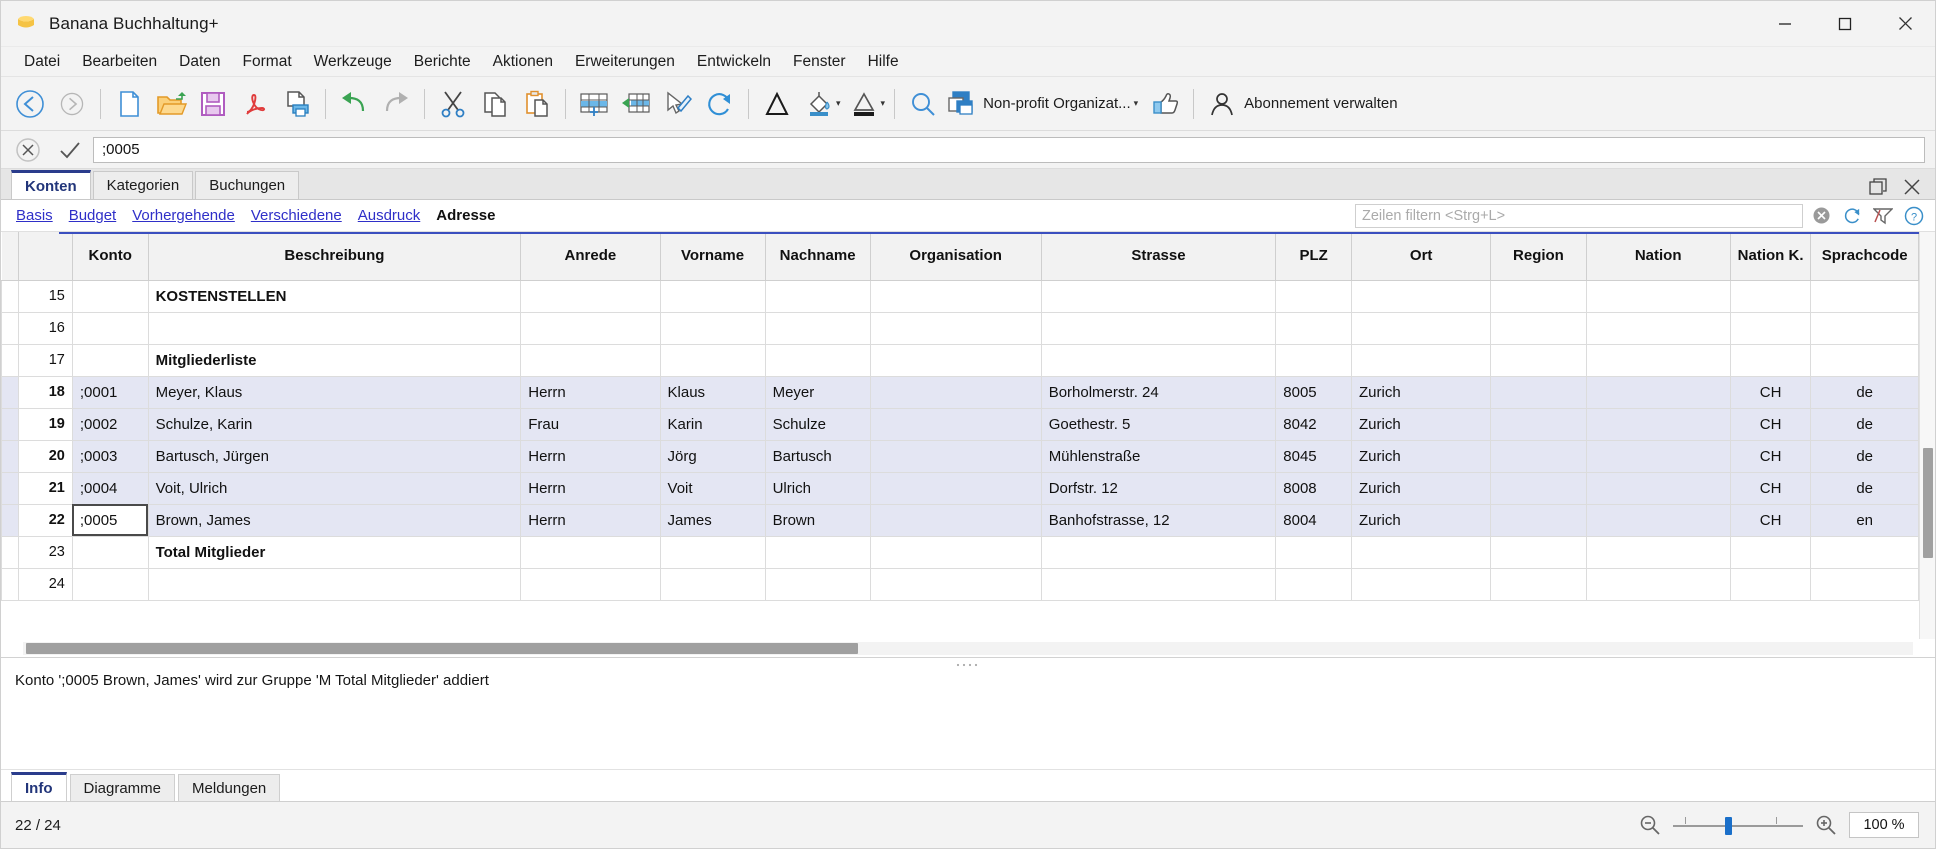 Image resolution: width=1936 pixels, height=849 pixels. Describe the element at coordinates (1579, 215) in the screenshot. I see `filter-rows-input` at that location.